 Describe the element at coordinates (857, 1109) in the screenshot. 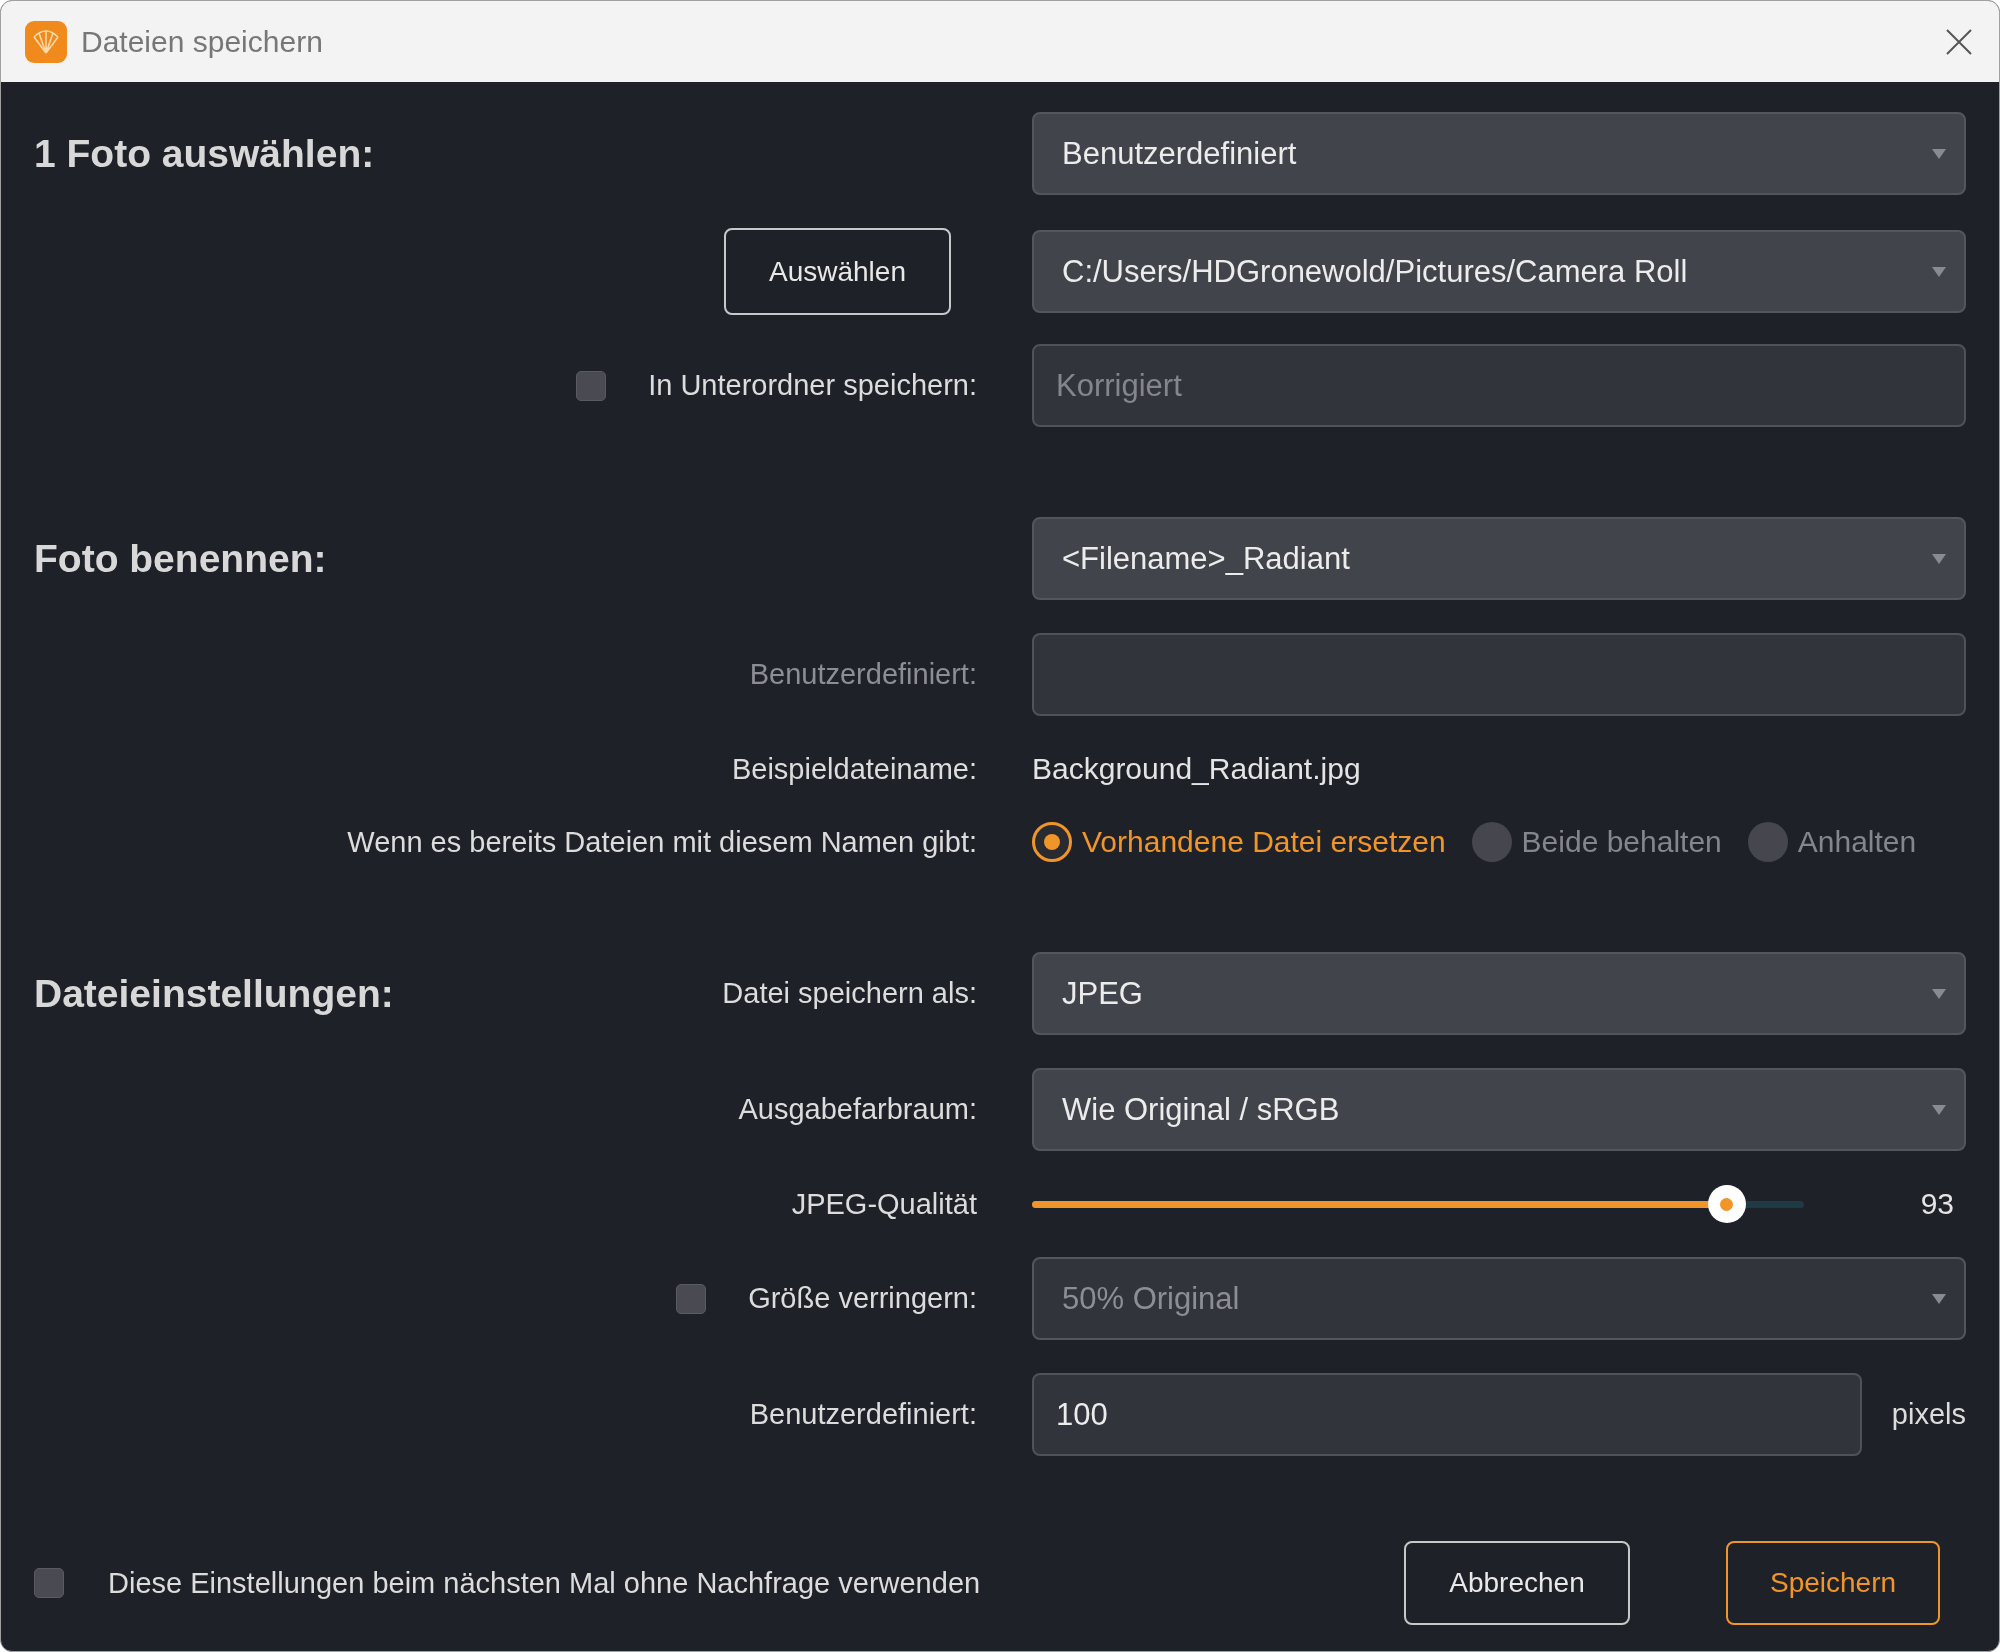

I see `field-label: Ausgabefarbraum:` at that location.